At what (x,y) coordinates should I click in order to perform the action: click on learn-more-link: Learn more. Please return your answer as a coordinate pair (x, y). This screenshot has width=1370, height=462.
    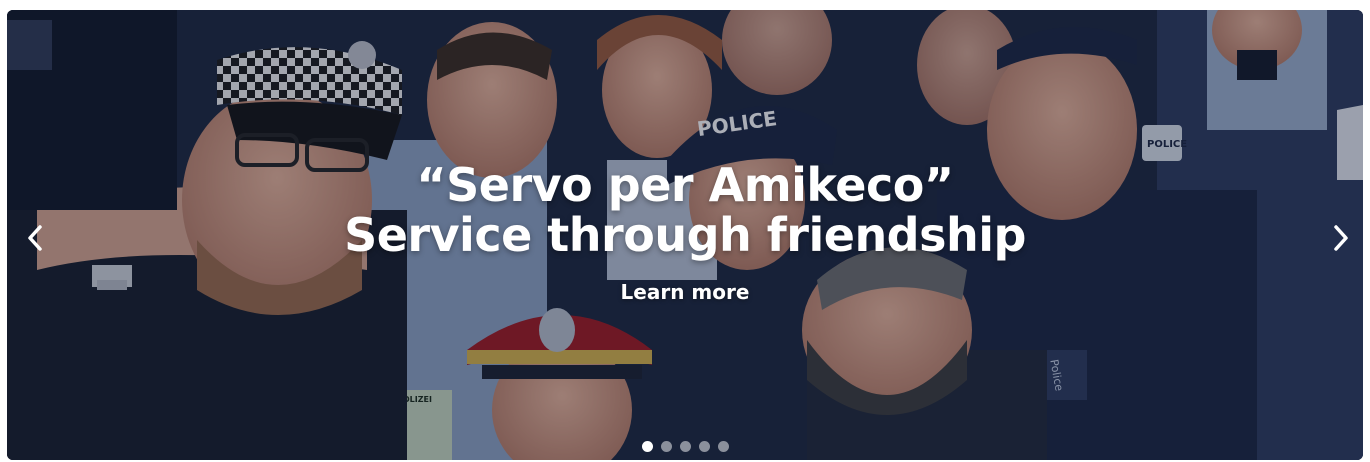
    Looking at the image, I should click on (685, 292).